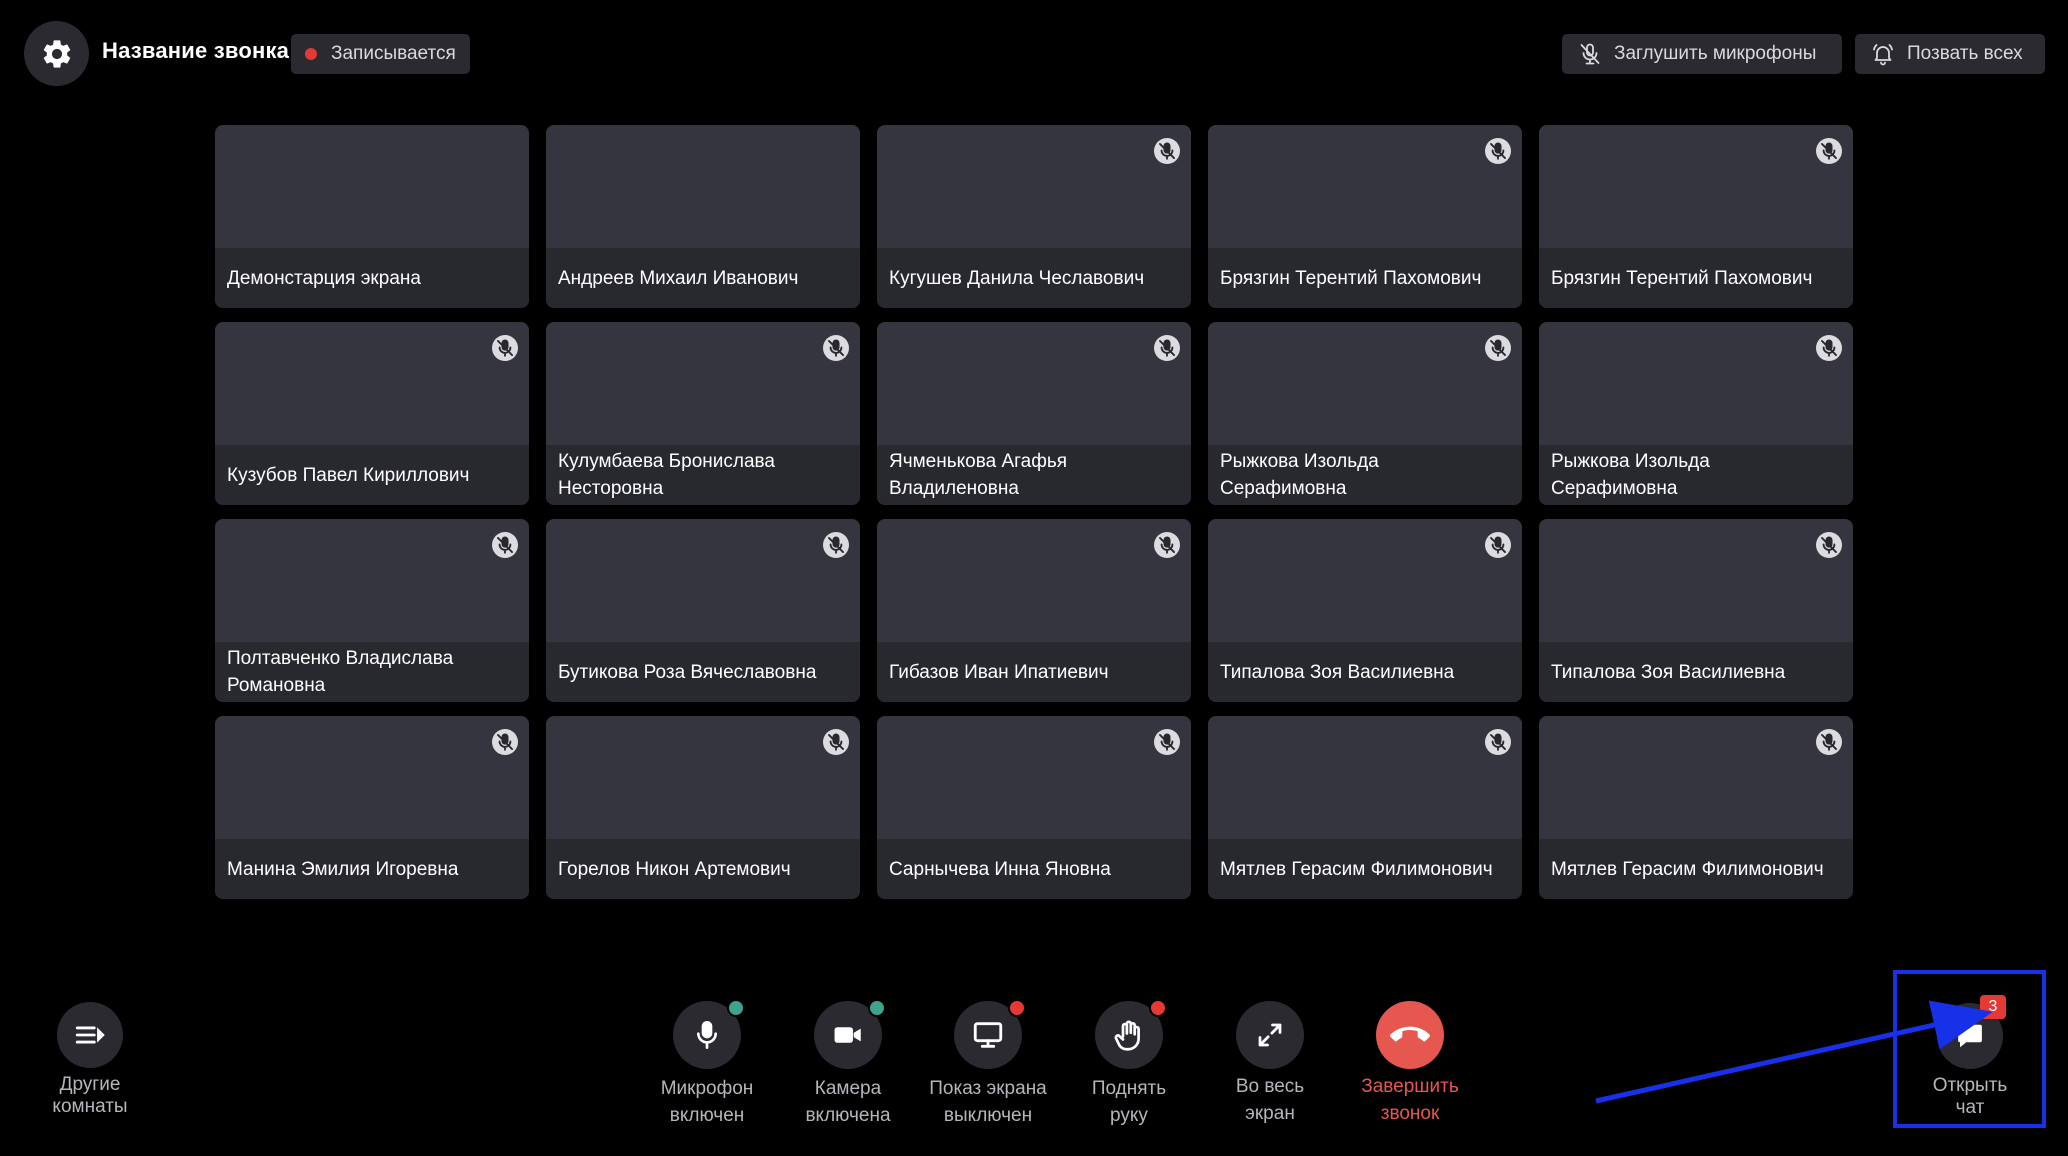 This screenshot has width=2068, height=1156. Describe the element at coordinates (707, 1102) in the screenshot. I see `mic-label: Микрофон включен` at that location.